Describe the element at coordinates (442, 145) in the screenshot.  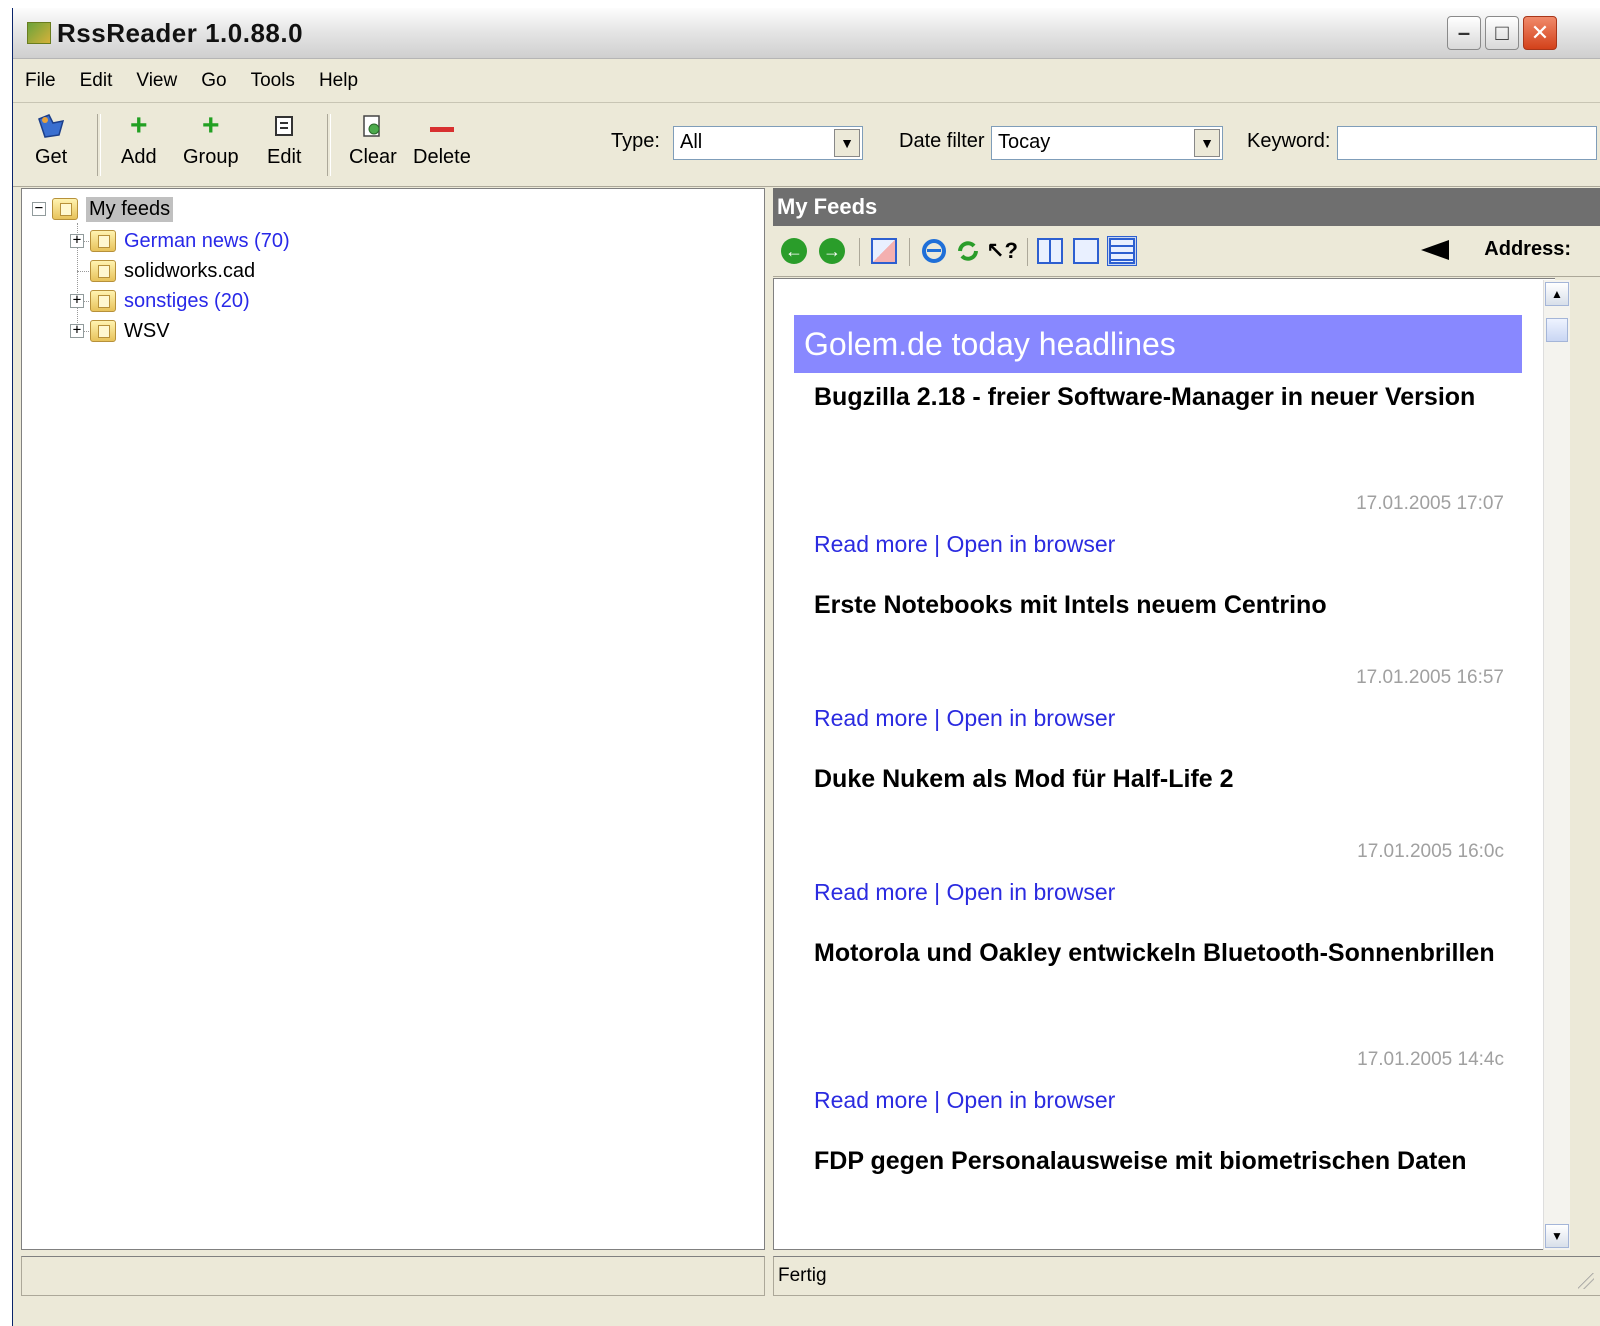
I see `delete-button: Delete` at that location.